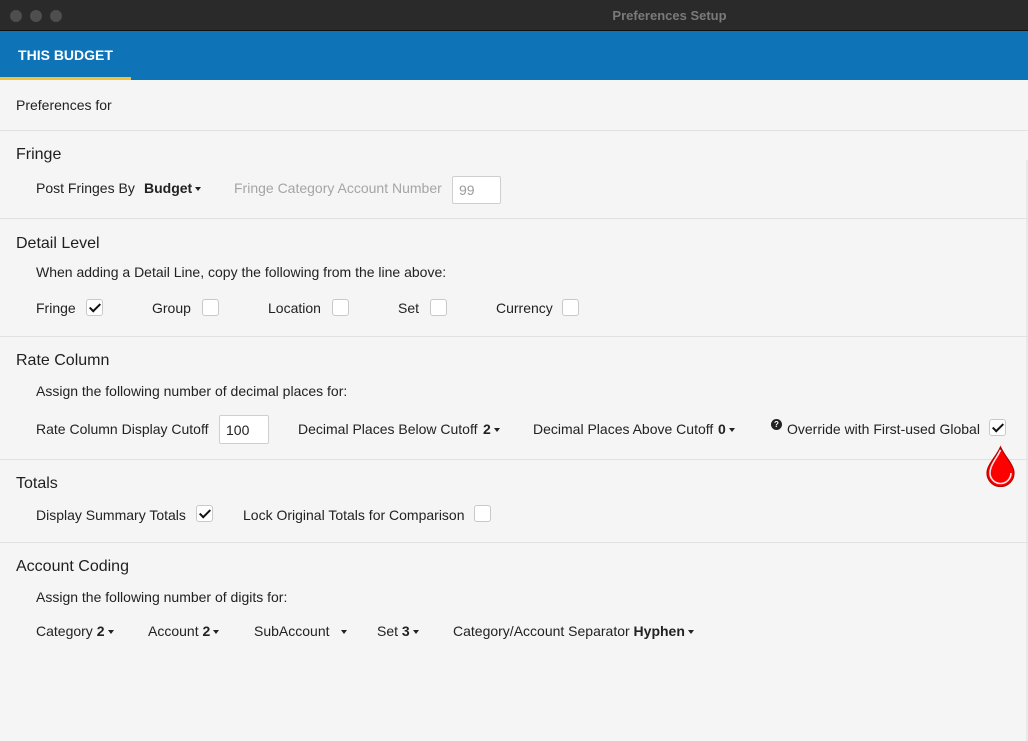 The image size is (1028, 741). Describe the element at coordinates (63, 360) in the screenshot. I see `rate-column-heading: Rate Column` at that location.